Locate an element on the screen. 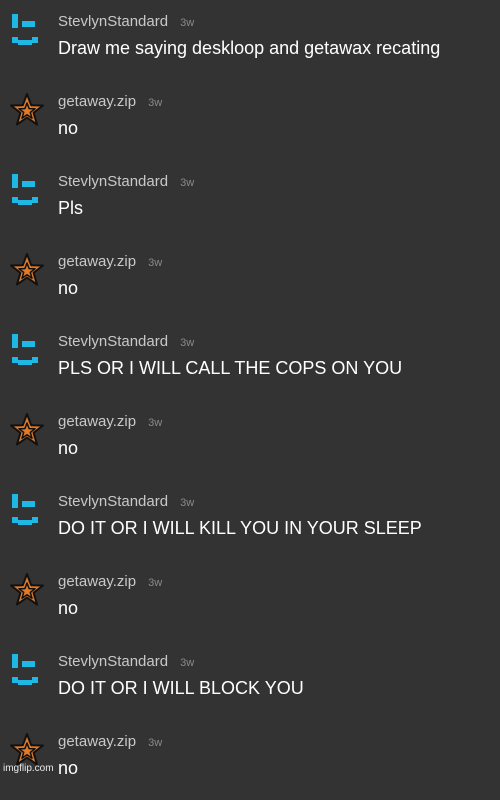 The height and width of the screenshot is (800, 500). message-text: DO IT OR I WILL KILL YOU IN YOUR SLEEP is located at coordinates (240, 528).